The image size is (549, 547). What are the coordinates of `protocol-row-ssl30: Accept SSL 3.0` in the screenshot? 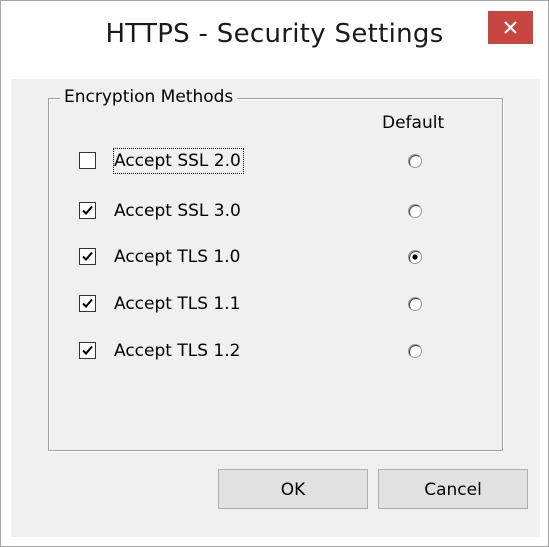 It's located at (289, 213).